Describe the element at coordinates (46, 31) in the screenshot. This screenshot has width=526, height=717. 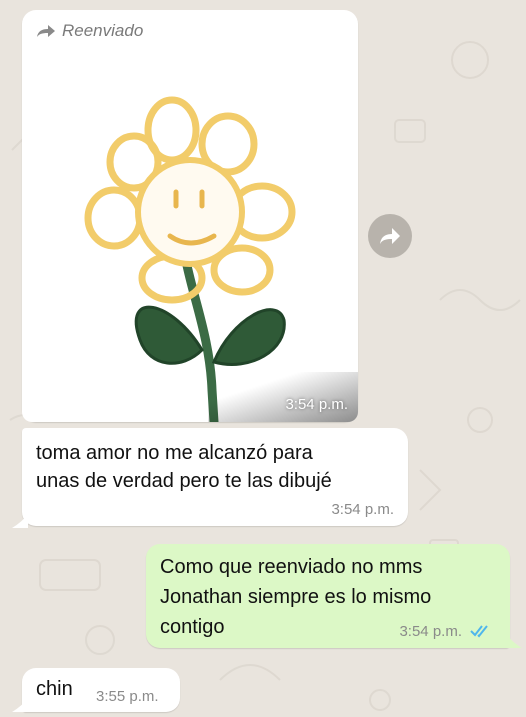
I see `forward-arrow-icon` at that location.